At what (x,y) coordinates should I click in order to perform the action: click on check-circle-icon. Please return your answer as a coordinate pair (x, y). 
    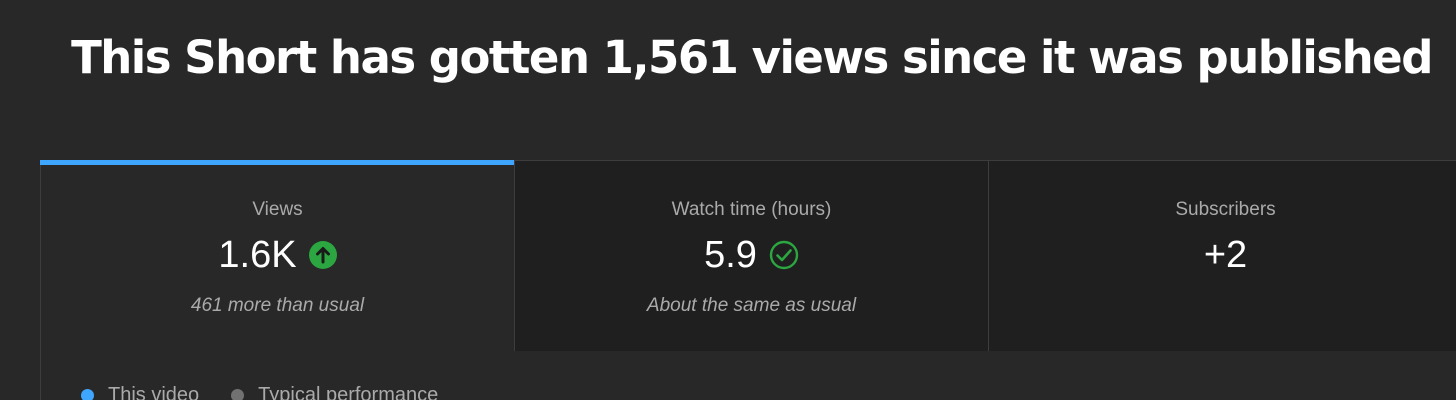
    Looking at the image, I should click on (784, 255).